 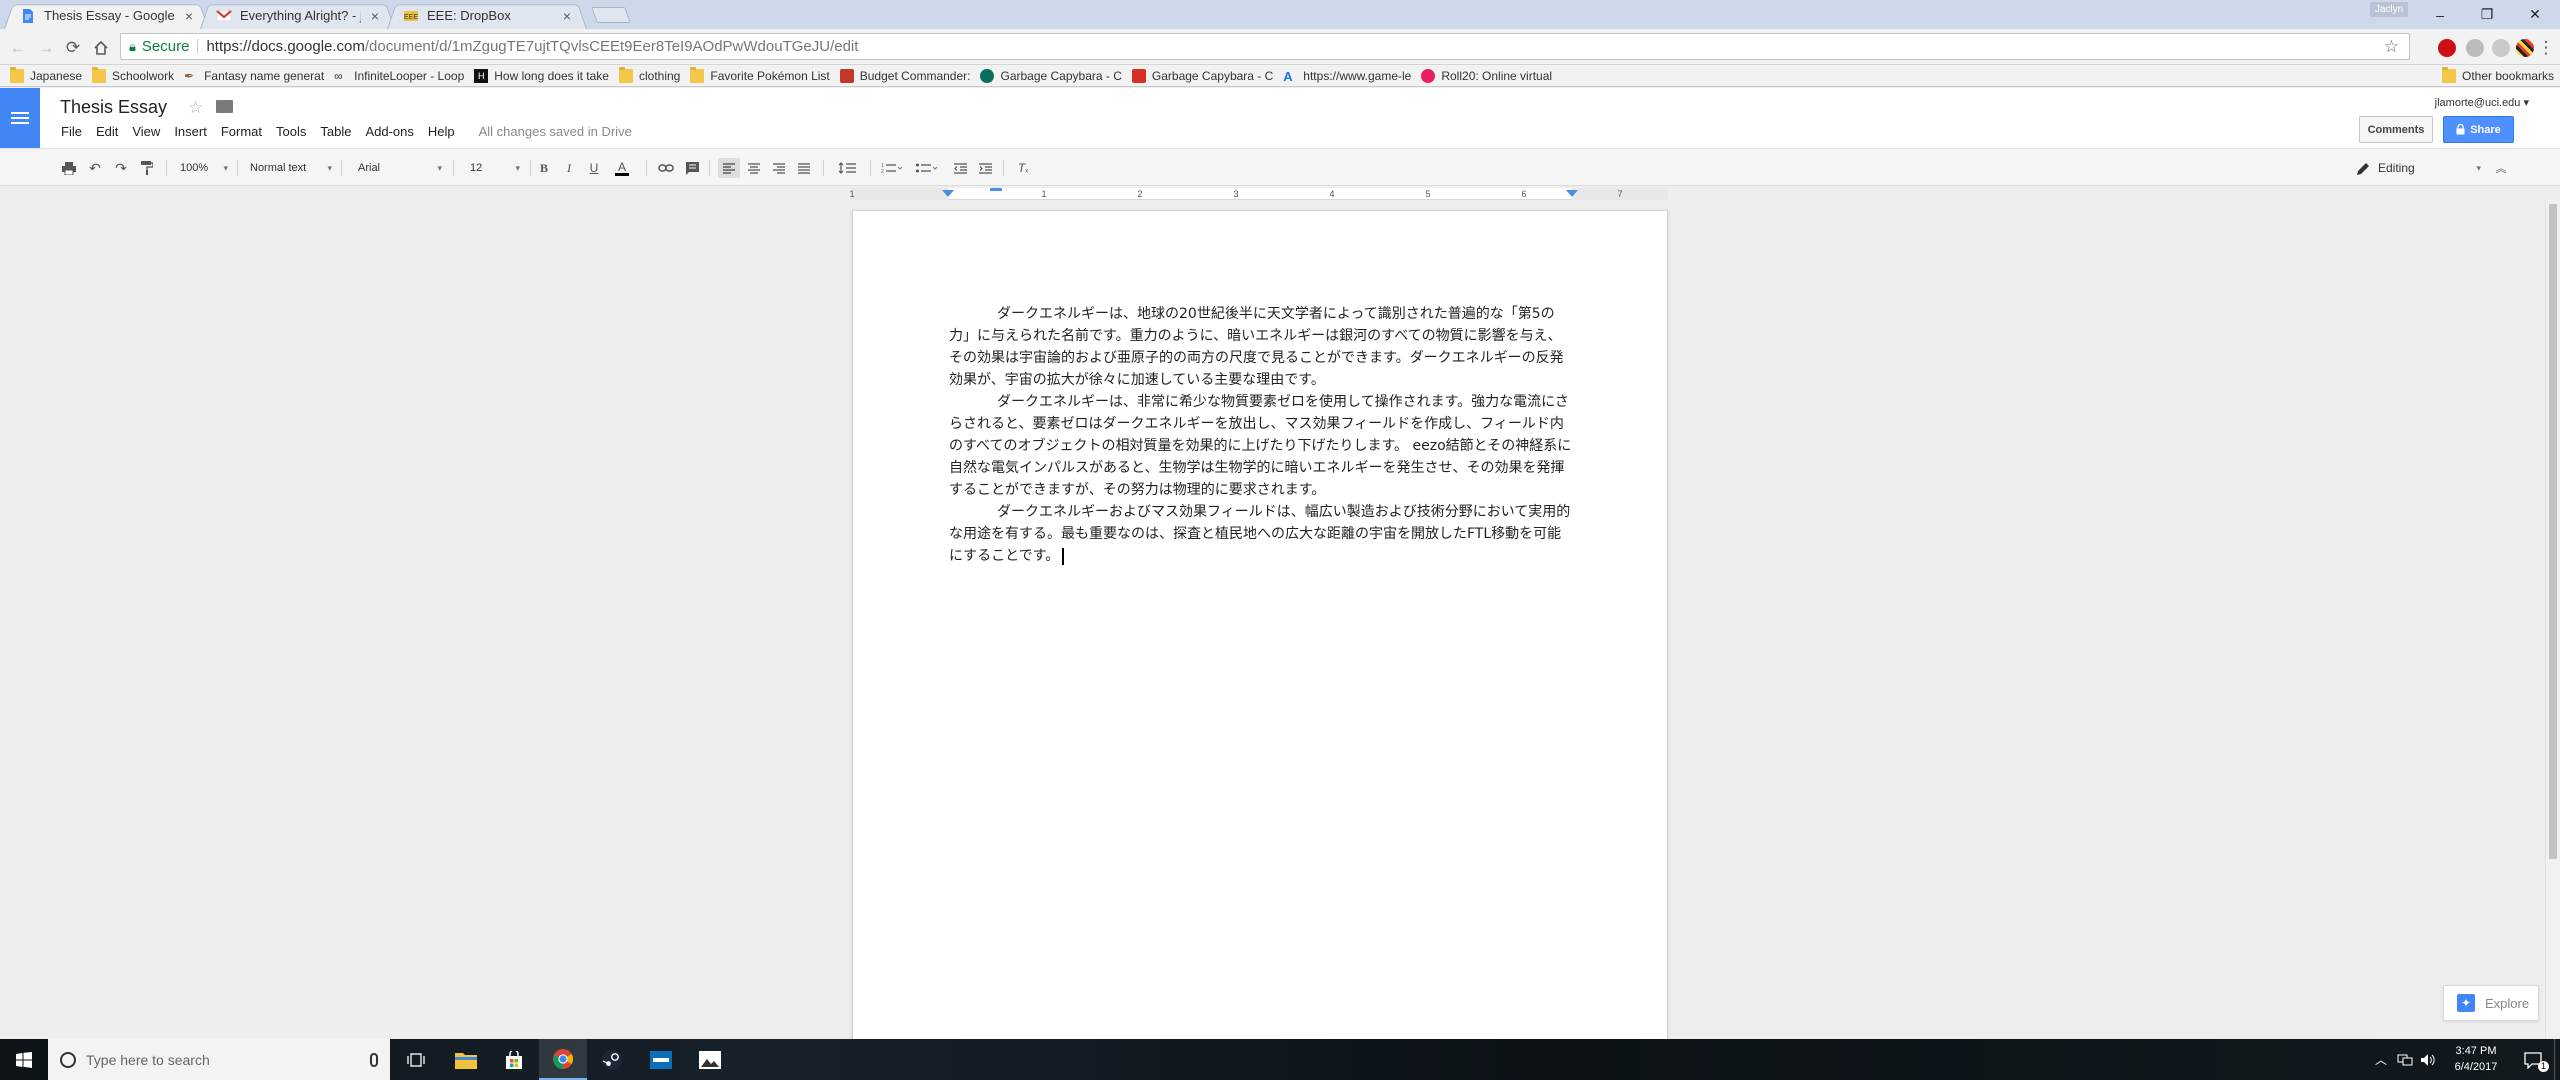 What do you see at coordinates (2501, 168) in the screenshot?
I see `hide-menus-button: ︽` at bounding box center [2501, 168].